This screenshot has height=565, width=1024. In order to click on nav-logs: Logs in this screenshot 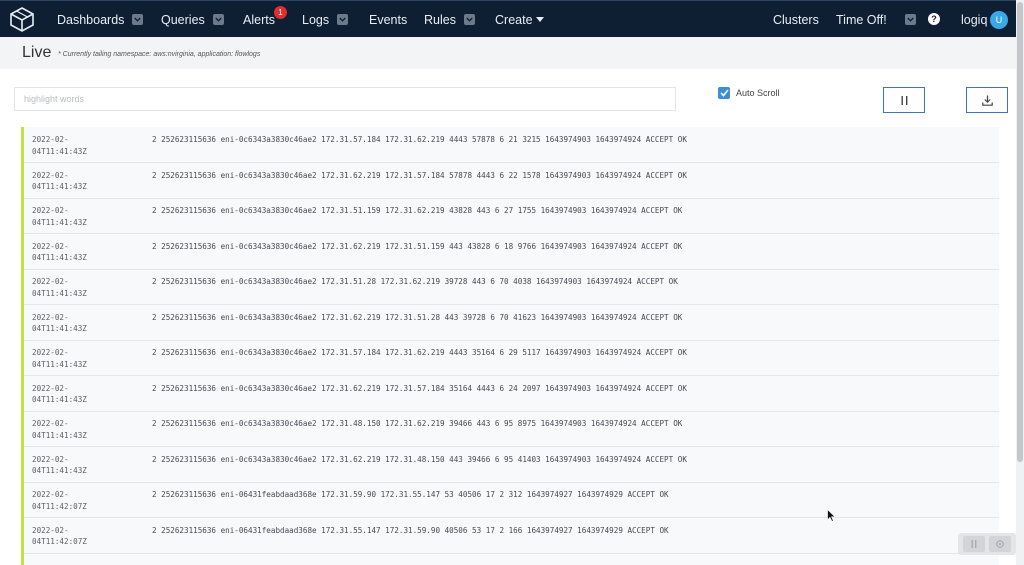, I will do `click(325, 19)`.